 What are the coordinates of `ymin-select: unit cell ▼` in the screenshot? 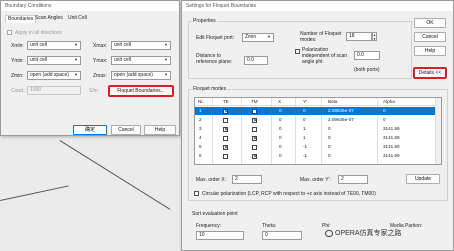 It's located at (54, 60).